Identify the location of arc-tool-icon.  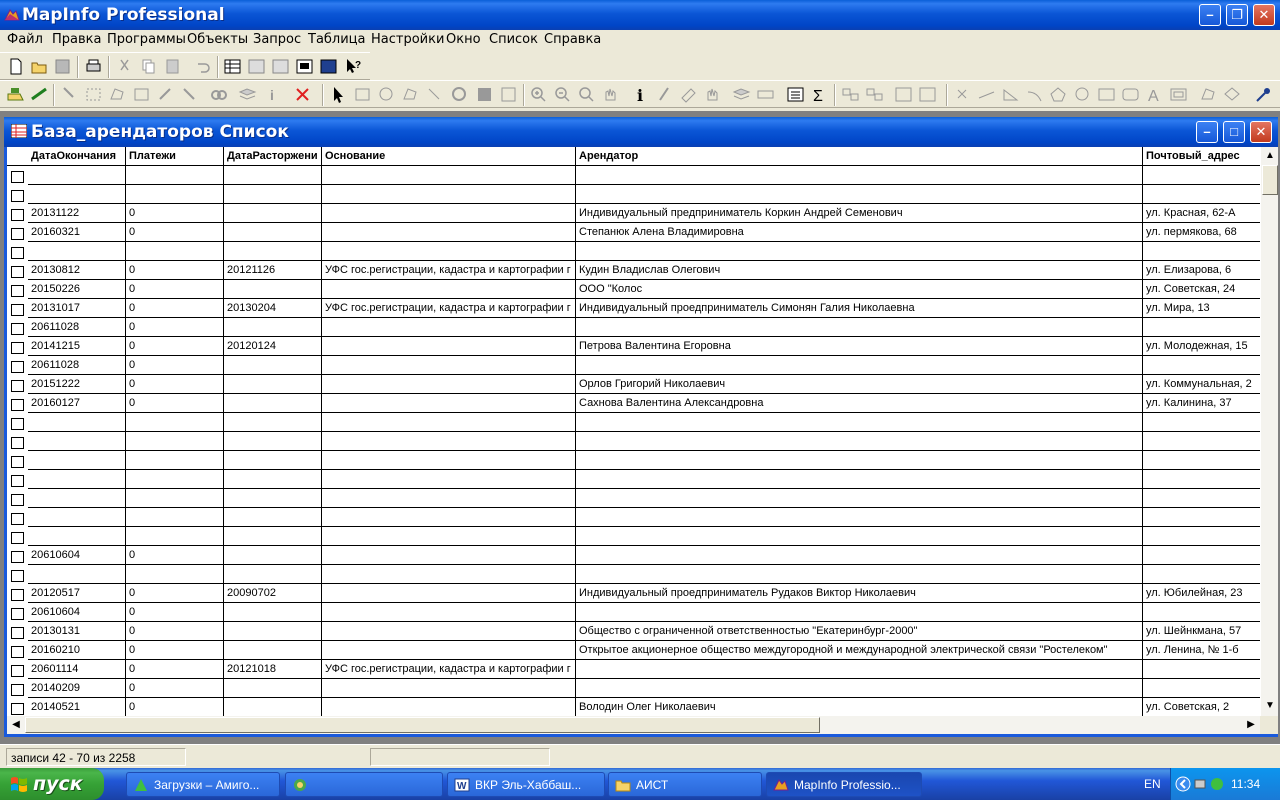
(1034, 94).